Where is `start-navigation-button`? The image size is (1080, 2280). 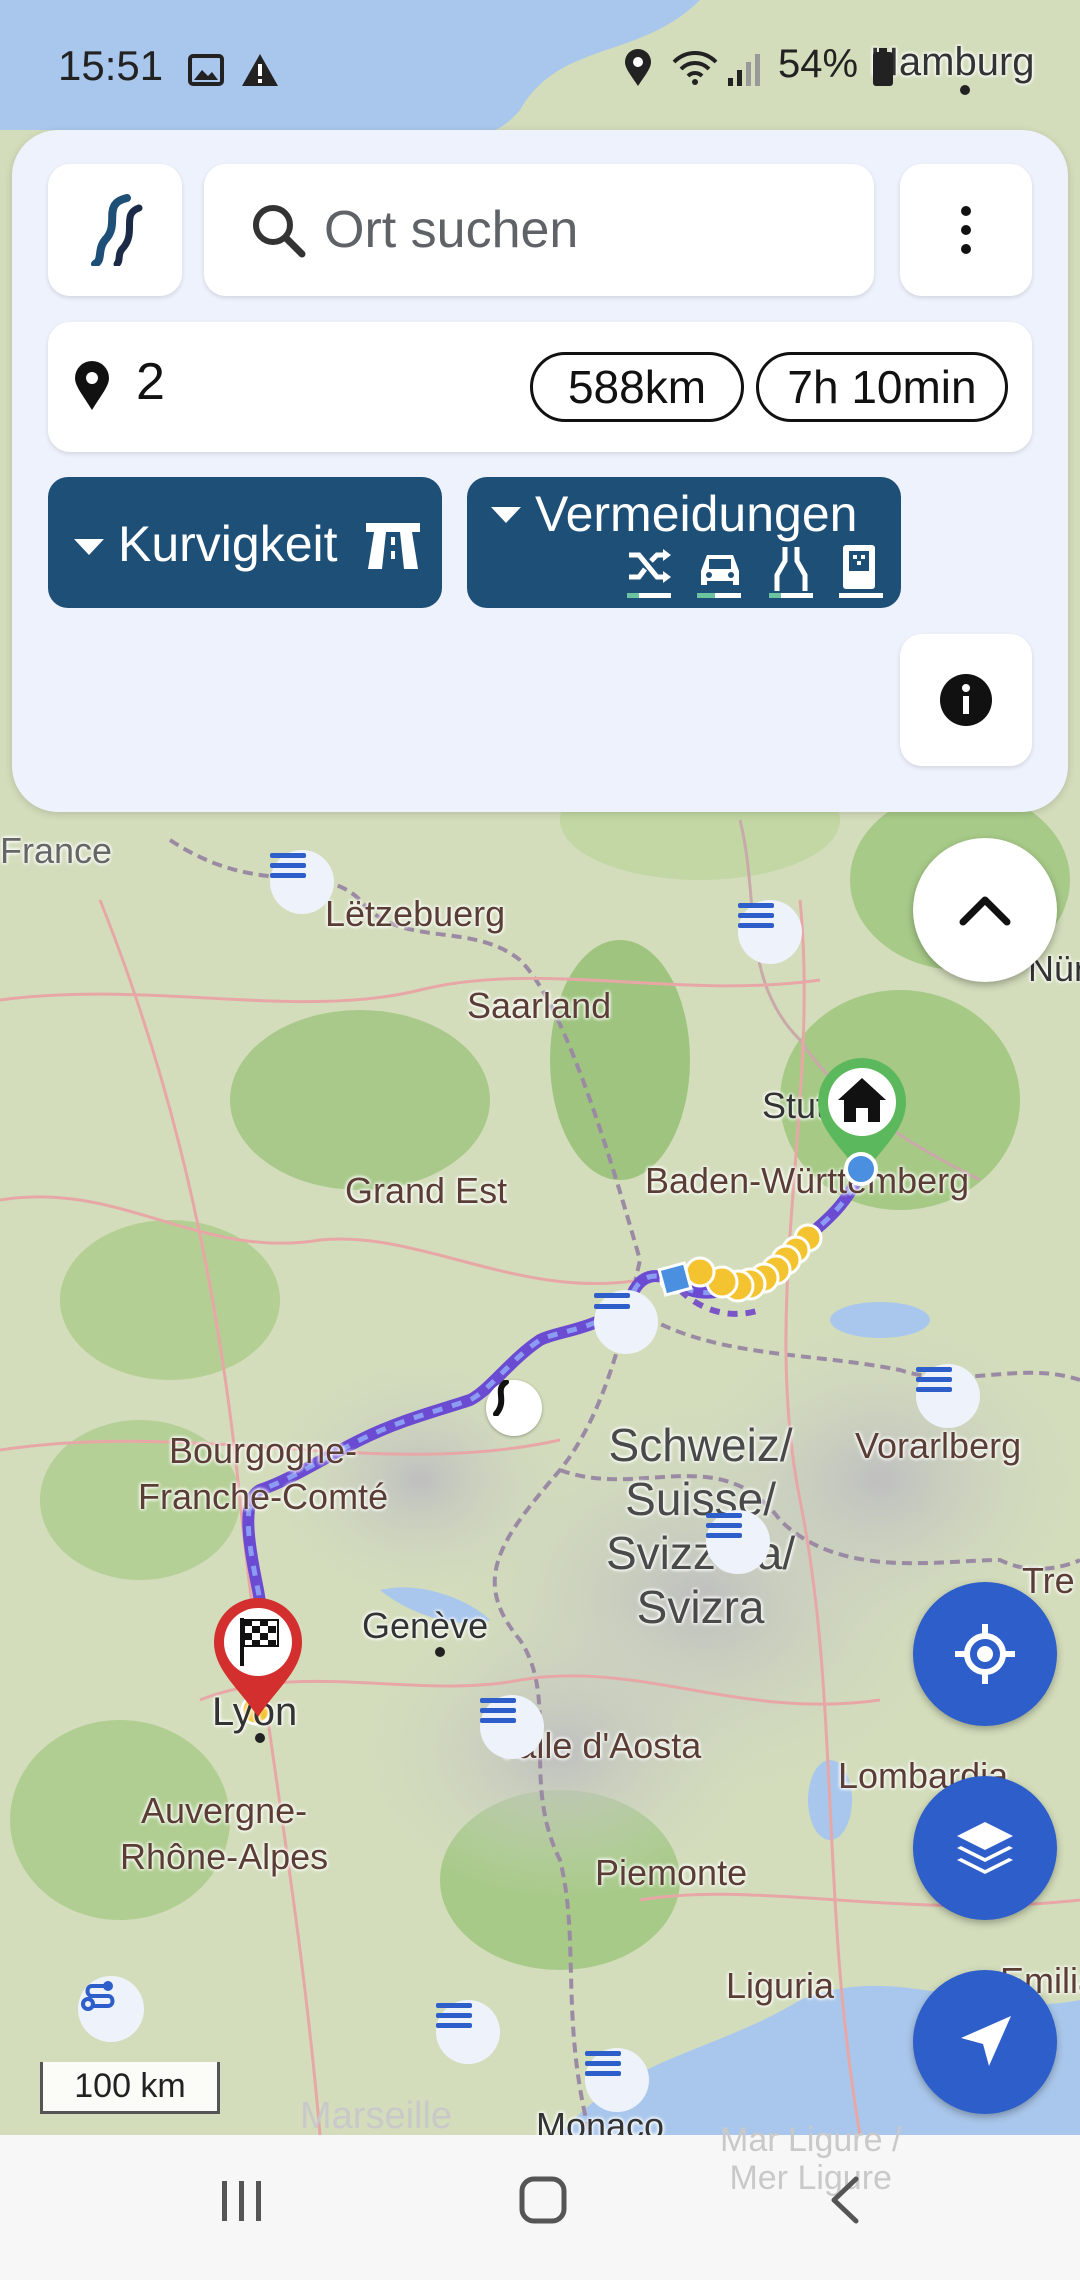
start-navigation-button is located at coordinates (985, 2042).